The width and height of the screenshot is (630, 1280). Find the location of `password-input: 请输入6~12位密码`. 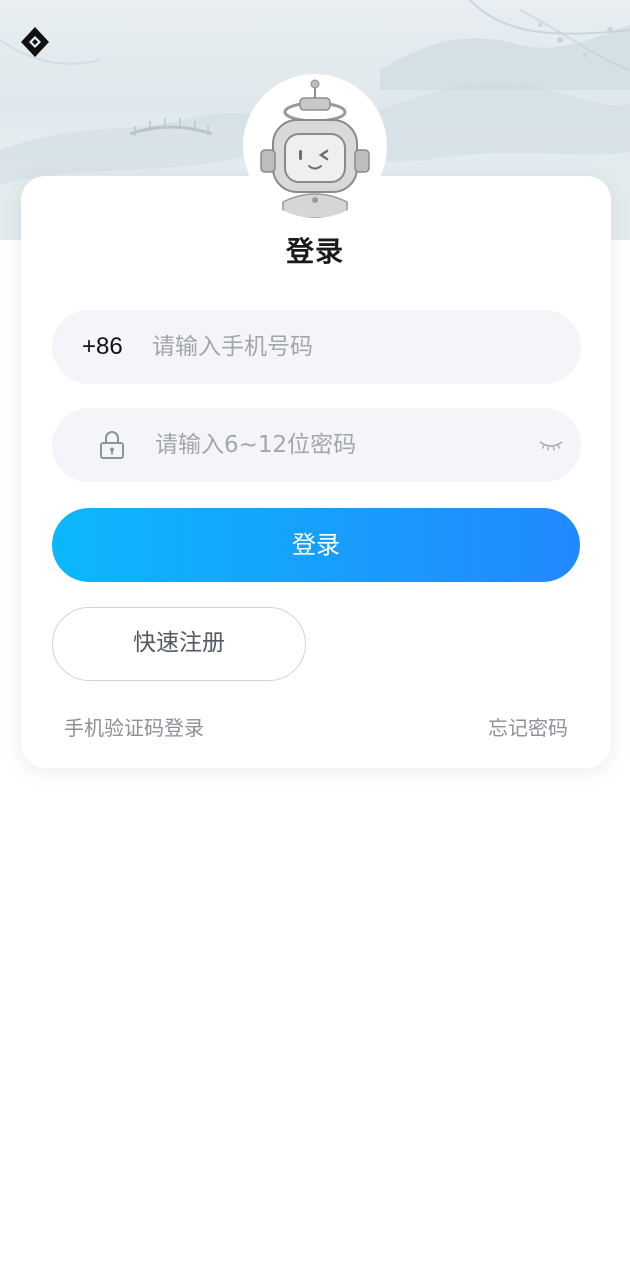

password-input: 请输入6~12位密码 is located at coordinates (255, 445).